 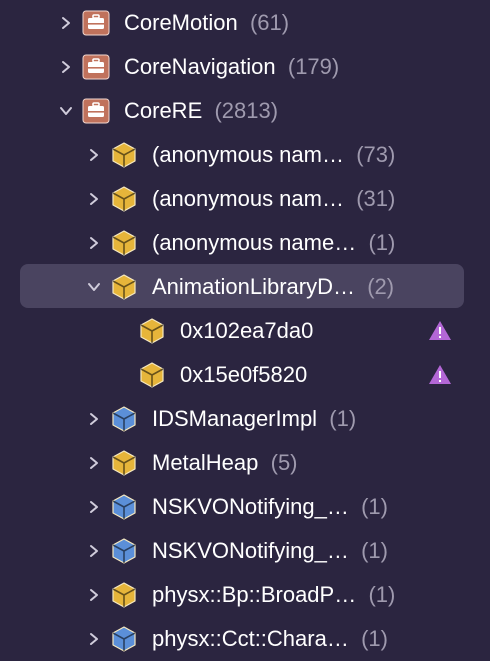 I want to click on tree-row-label: CoreMotion (61), so click(x=206, y=23).